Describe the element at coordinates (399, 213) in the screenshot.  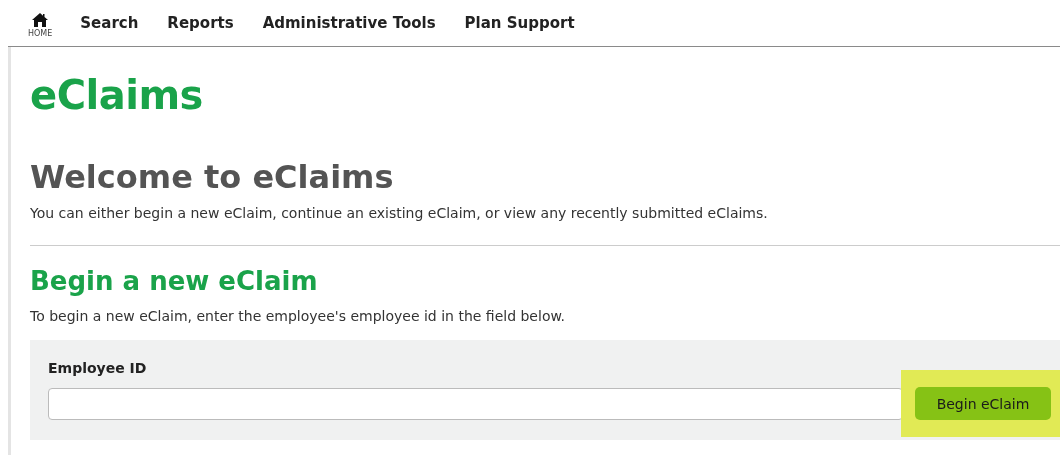
I see `intro-text: You can either begin a new eClaim, continue an existing eClaim, or view any recently submitted eClaims.` at that location.